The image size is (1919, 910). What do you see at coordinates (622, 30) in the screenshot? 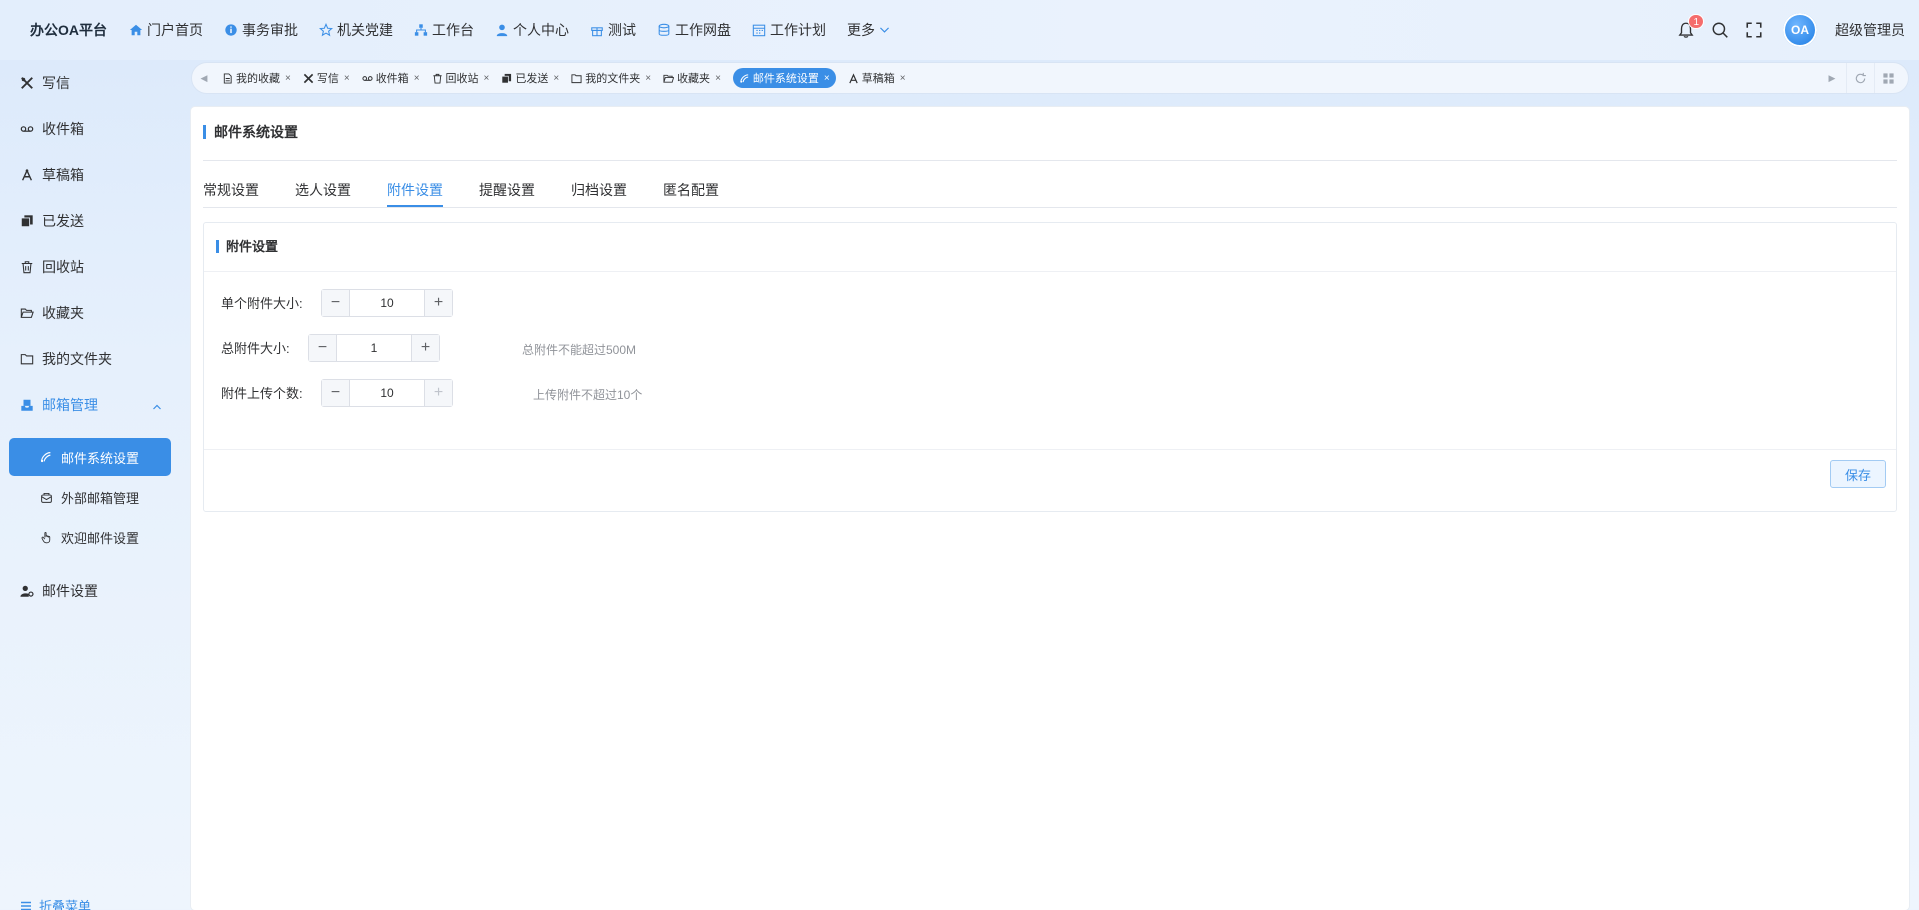
I see `topnav-test-label: 测试` at bounding box center [622, 30].